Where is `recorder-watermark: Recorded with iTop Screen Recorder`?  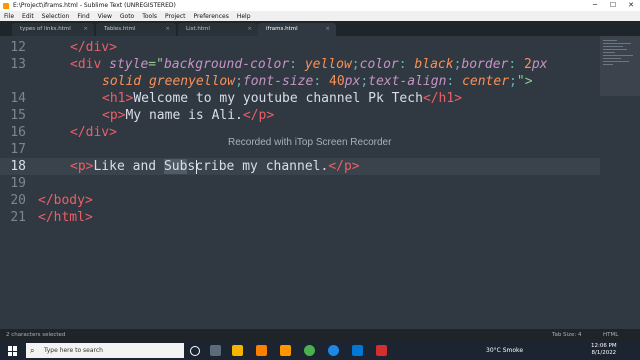
recorder-watermark: Recorded with iTop Screen Recorder is located at coordinates (310, 142).